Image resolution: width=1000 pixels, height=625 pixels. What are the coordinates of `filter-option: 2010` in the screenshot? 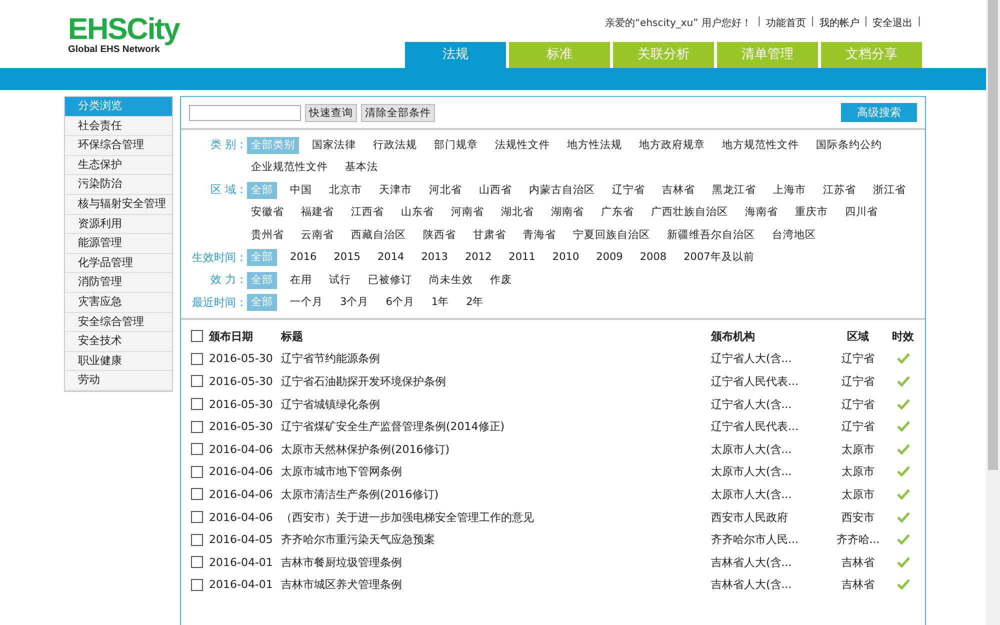 It's located at (566, 257).